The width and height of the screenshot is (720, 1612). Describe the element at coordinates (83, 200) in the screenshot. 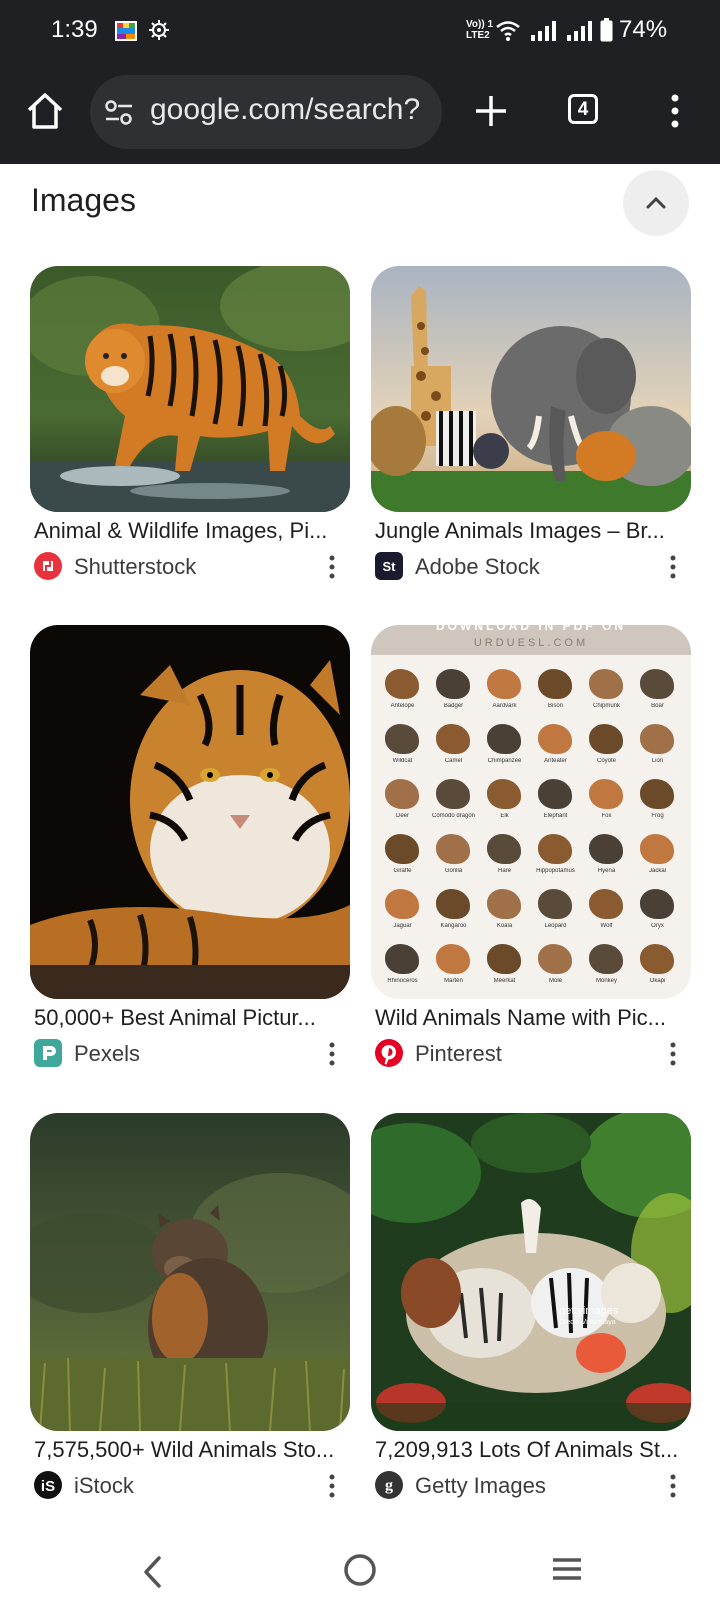

I see `images-section-title: Images` at that location.